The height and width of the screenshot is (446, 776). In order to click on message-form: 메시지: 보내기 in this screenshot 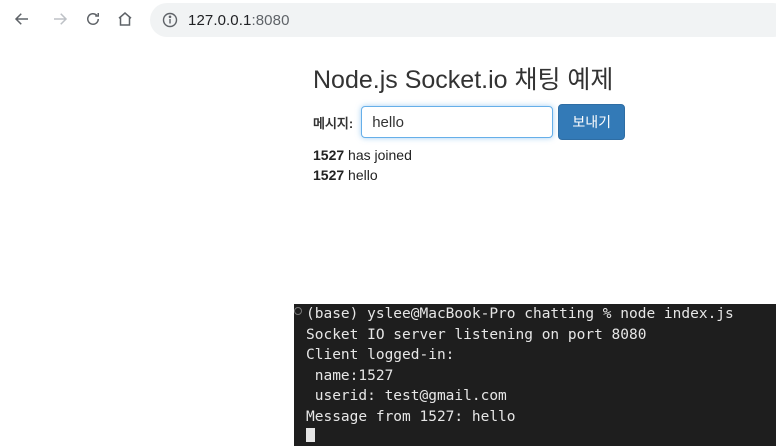, I will do `click(469, 122)`.